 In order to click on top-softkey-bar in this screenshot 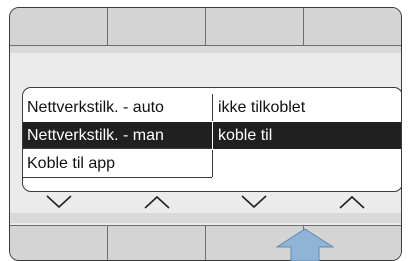, I will do `click(205, 27)`.